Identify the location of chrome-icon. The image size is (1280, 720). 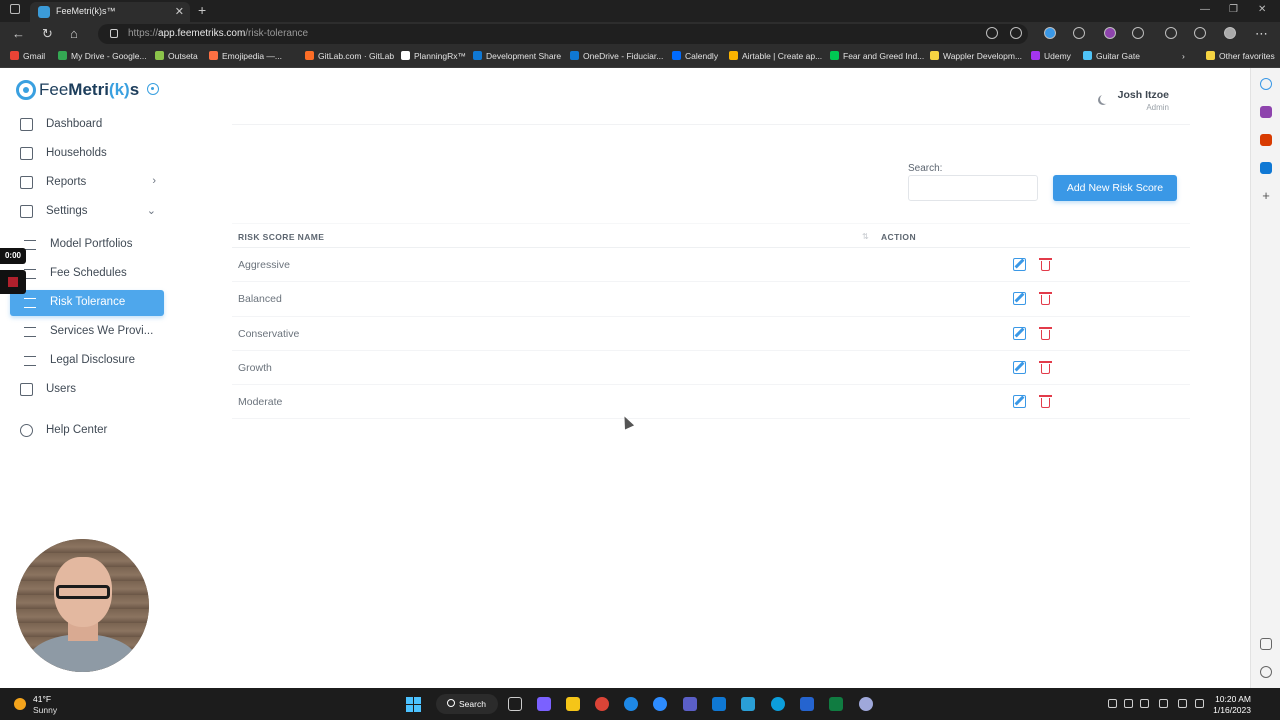
(602, 704).